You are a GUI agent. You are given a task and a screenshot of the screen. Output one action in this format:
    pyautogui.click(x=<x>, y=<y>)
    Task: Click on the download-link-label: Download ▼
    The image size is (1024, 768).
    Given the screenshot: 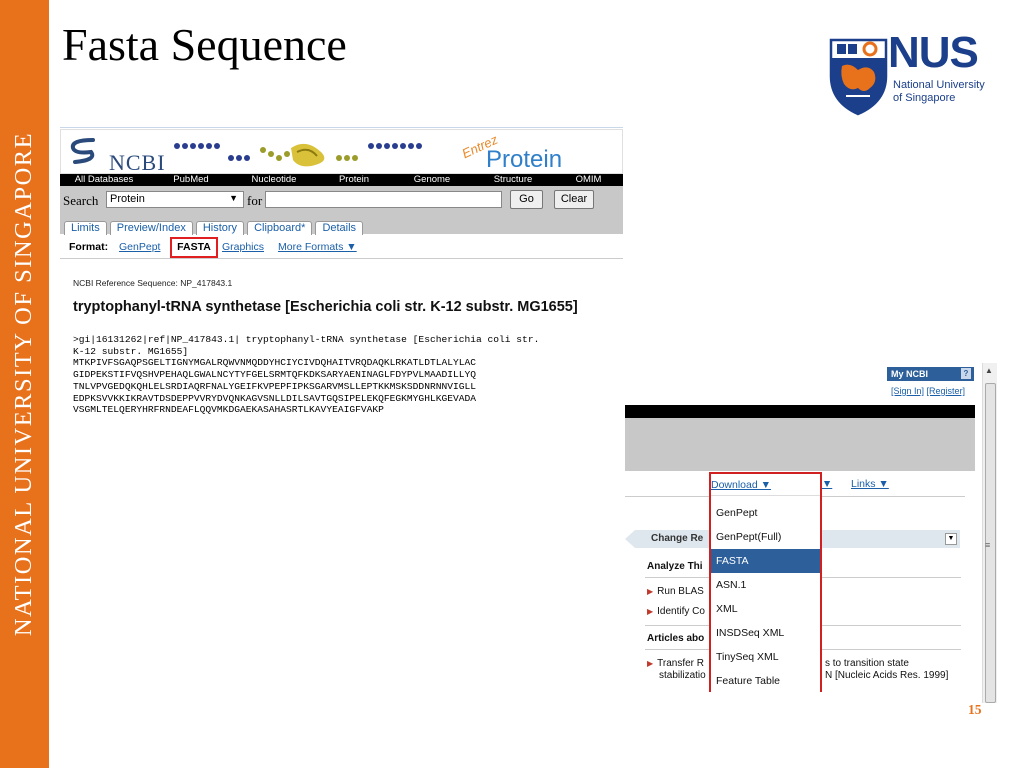 What is the action you would take?
    pyautogui.click(x=741, y=485)
    